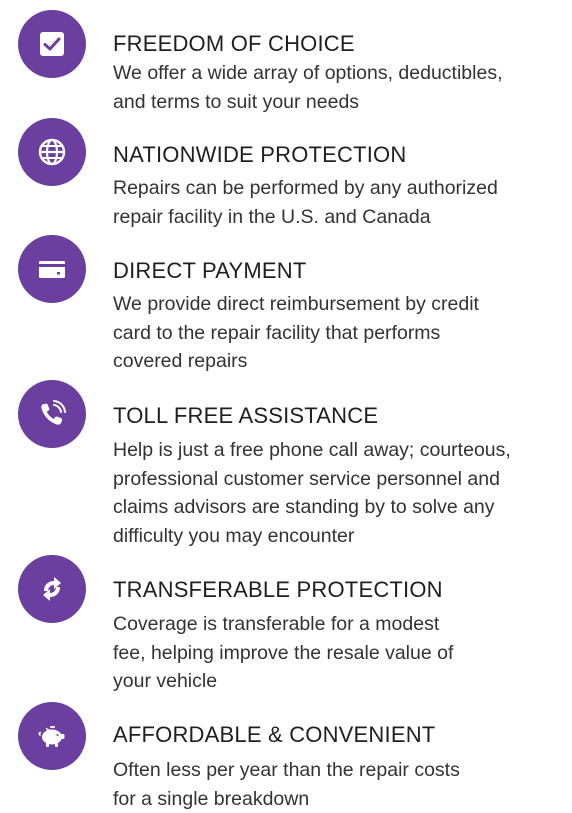 This screenshot has height=813, width=572. Describe the element at coordinates (340, 536) in the screenshot. I see `description-line: difficulty you may encounter` at that location.